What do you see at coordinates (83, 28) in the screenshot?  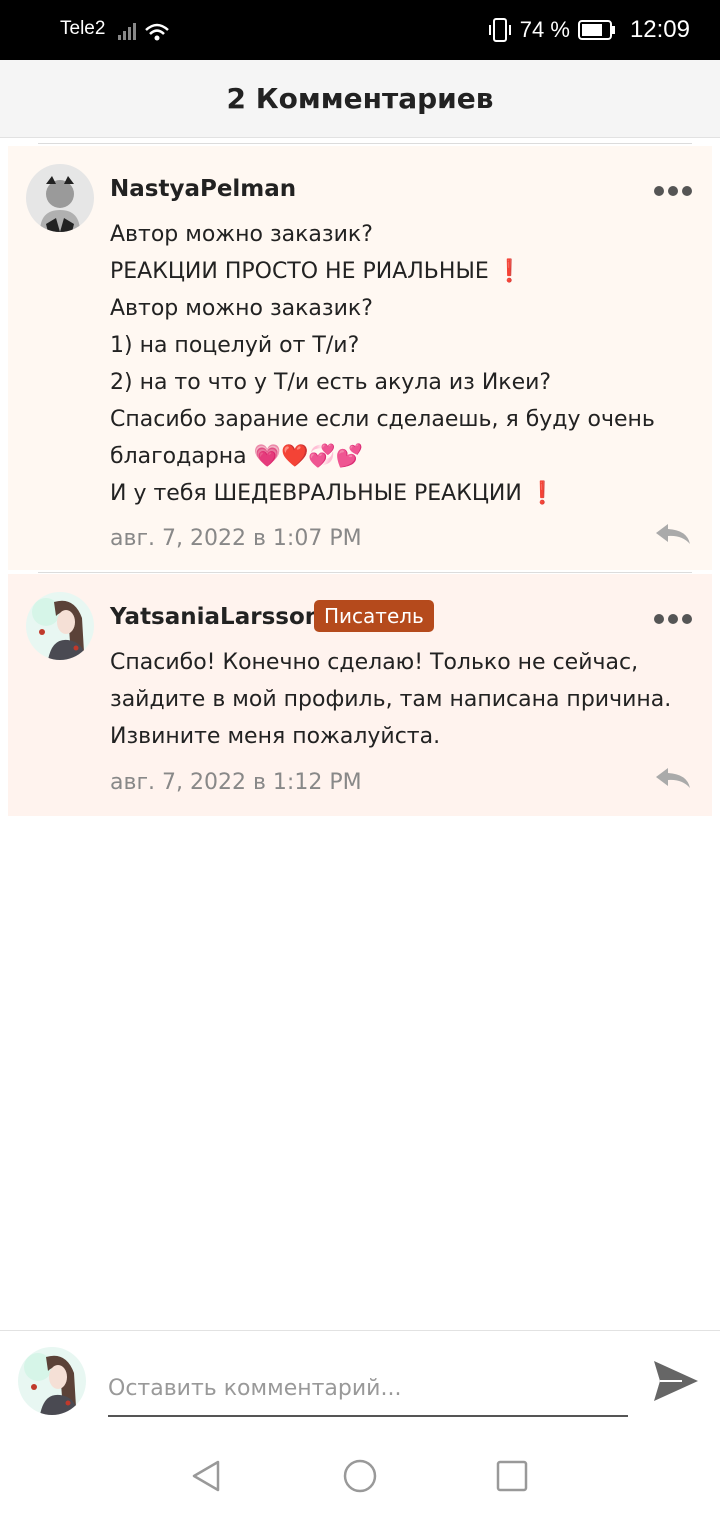 I see `carrier-label: Tele2` at bounding box center [83, 28].